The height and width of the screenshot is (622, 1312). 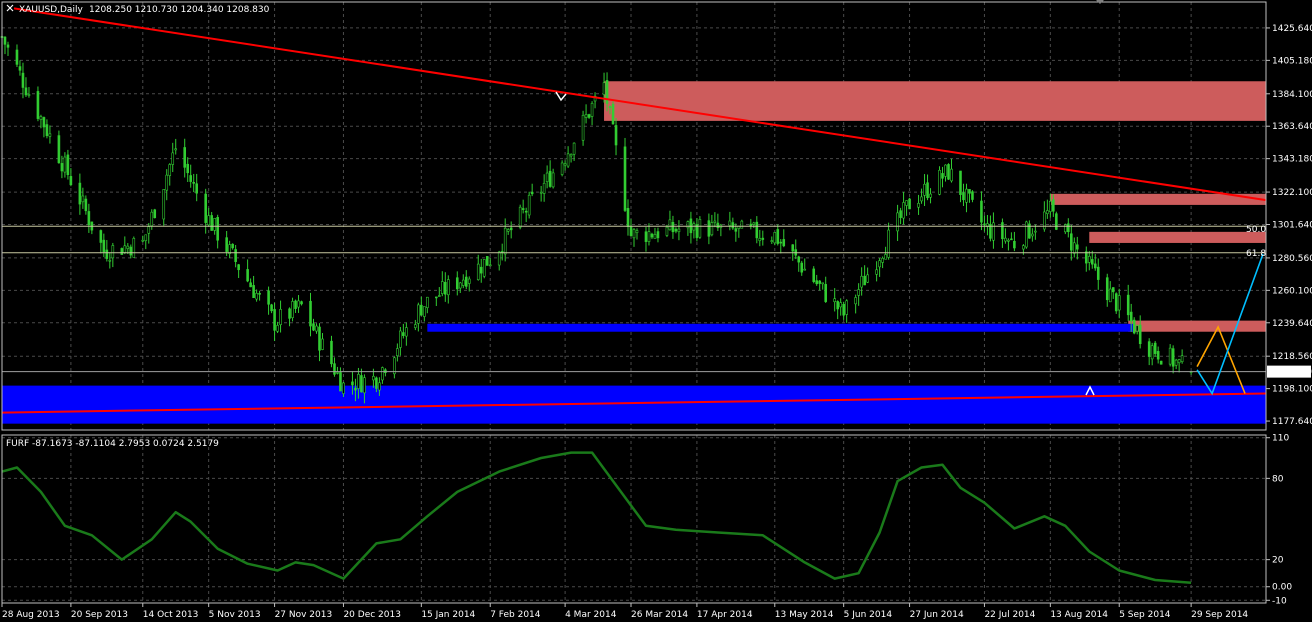 What do you see at coordinates (634, 404) in the screenshot?
I see `support-zone` at bounding box center [634, 404].